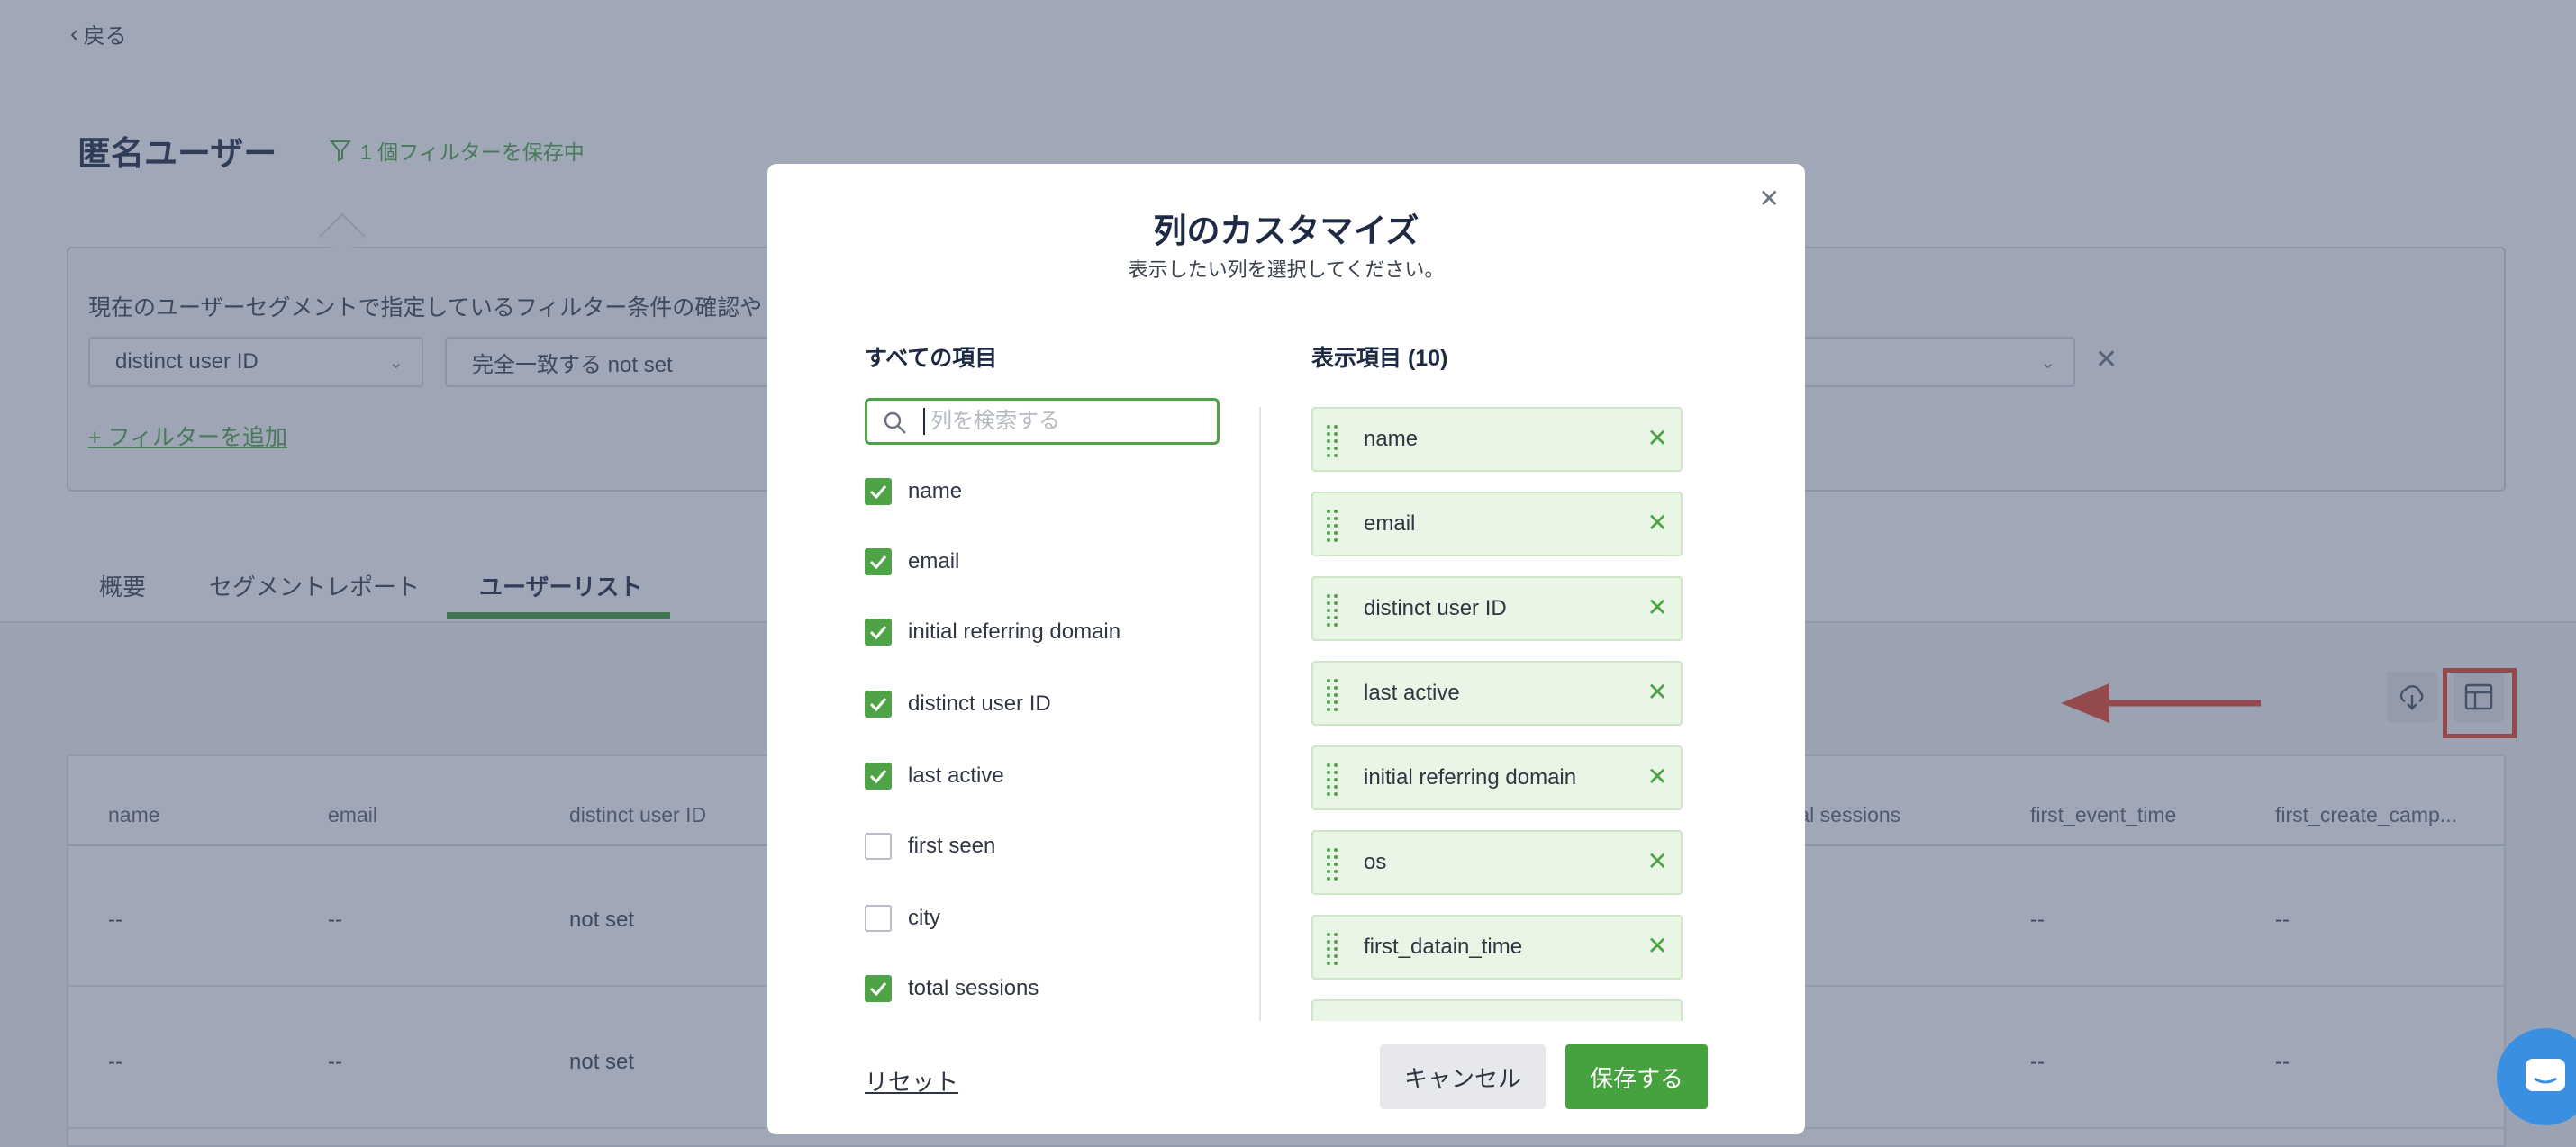 The height and width of the screenshot is (1147, 2576). What do you see at coordinates (1470, 777) in the screenshot?
I see `shown-item-label: initial referring domain` at bounding box center [1470, 777].